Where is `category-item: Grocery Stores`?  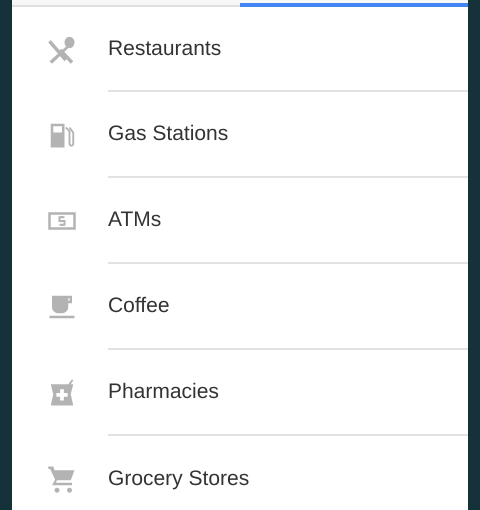
category-item: Grocery Stores is located at coordinates (240, 473).